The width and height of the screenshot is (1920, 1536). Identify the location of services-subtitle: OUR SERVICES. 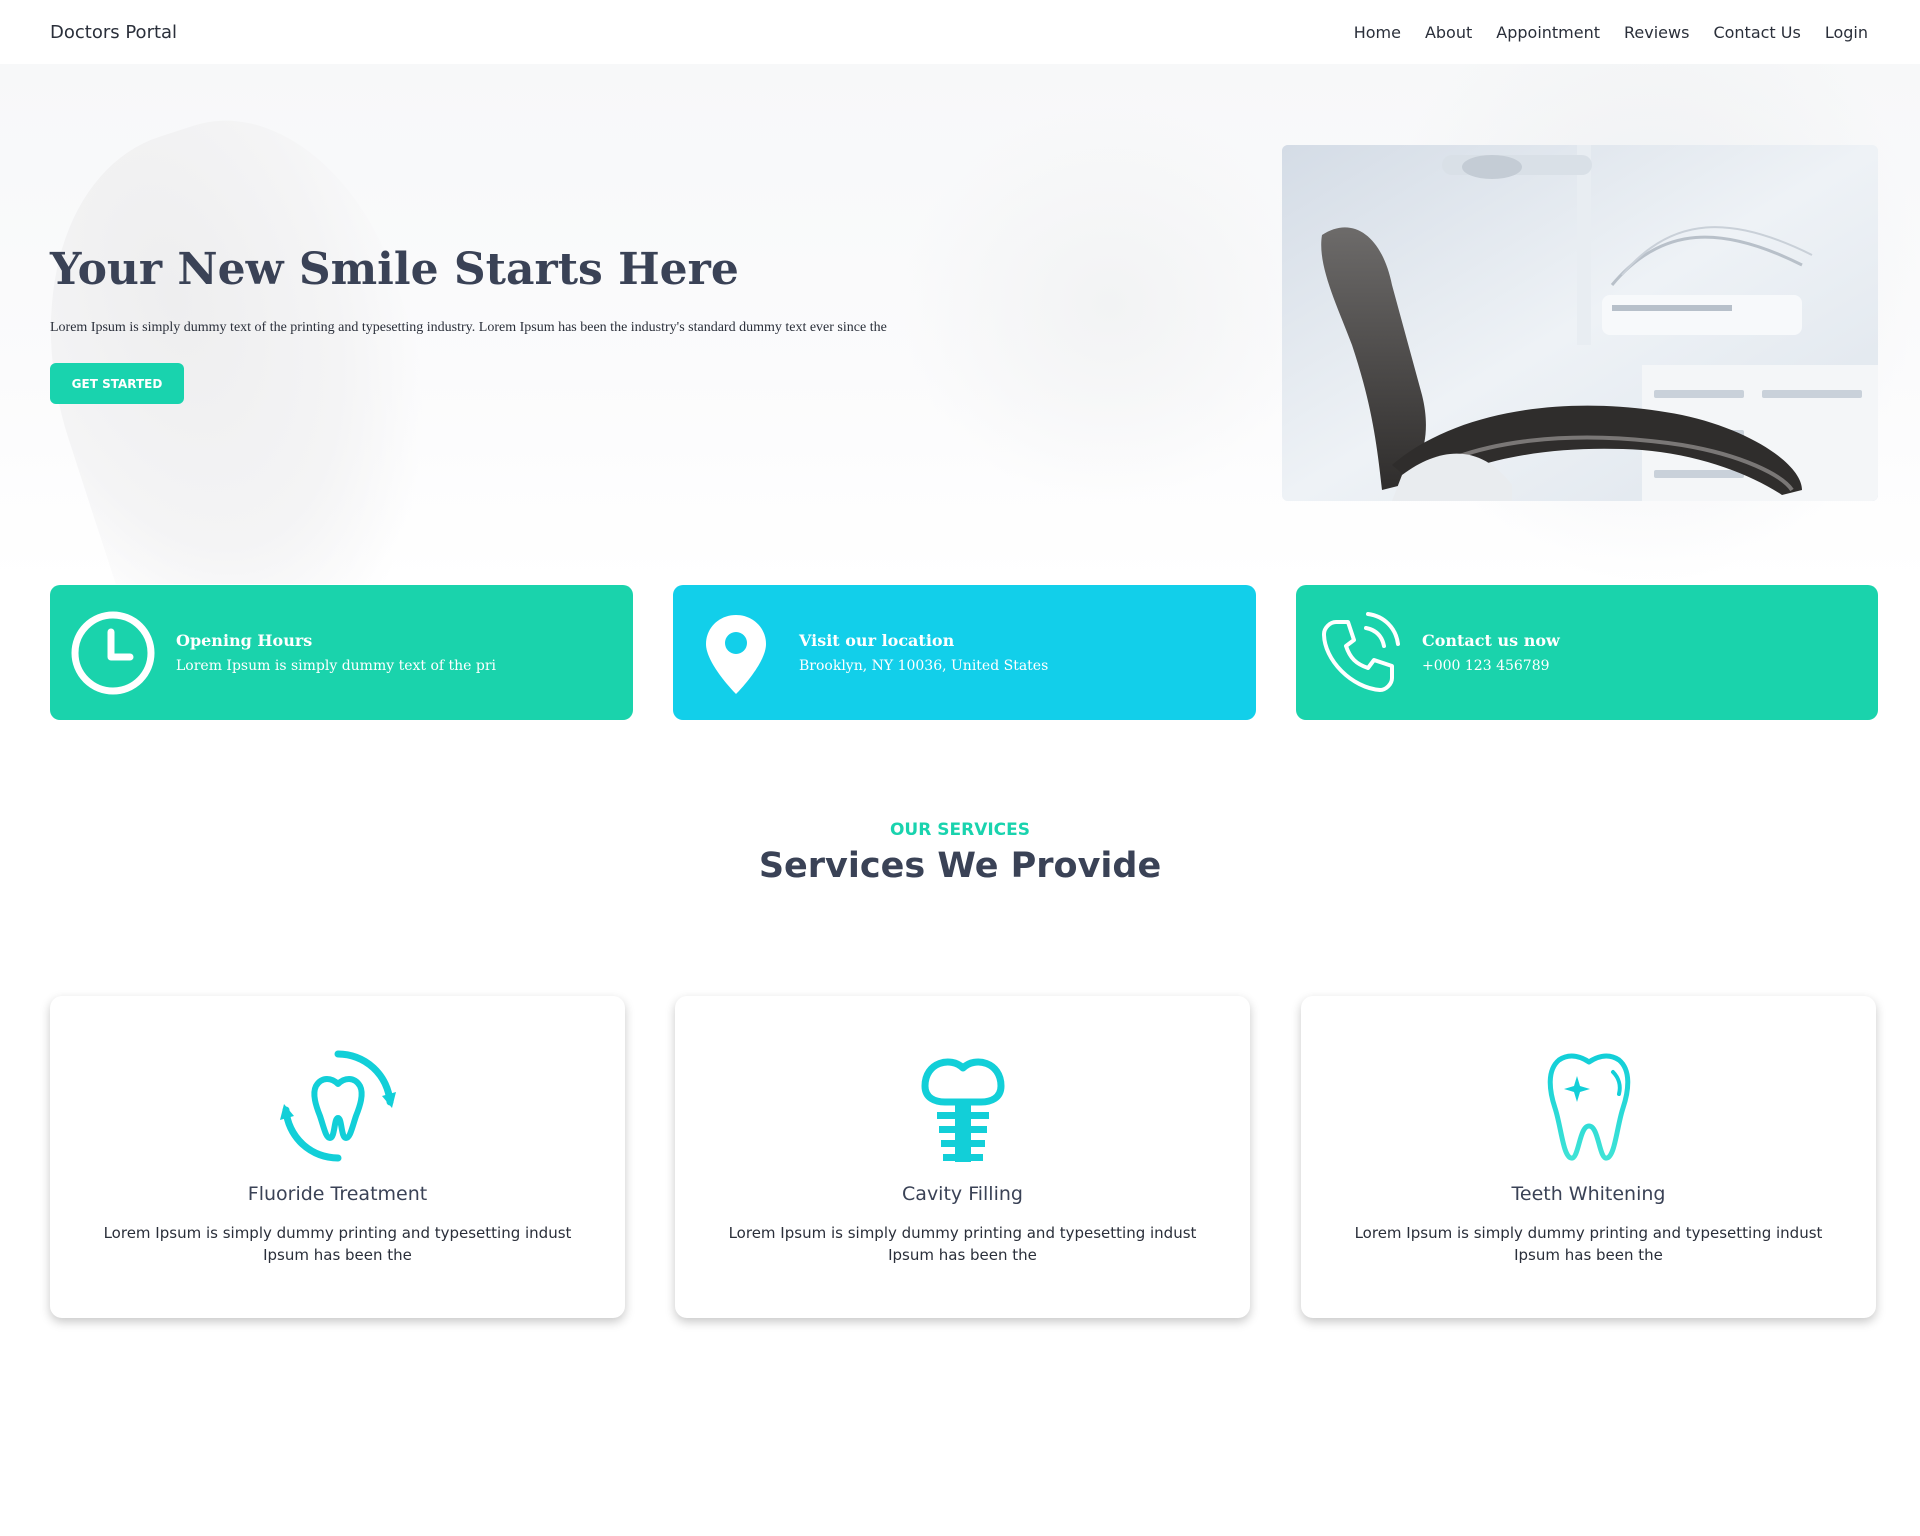
(960, 830).